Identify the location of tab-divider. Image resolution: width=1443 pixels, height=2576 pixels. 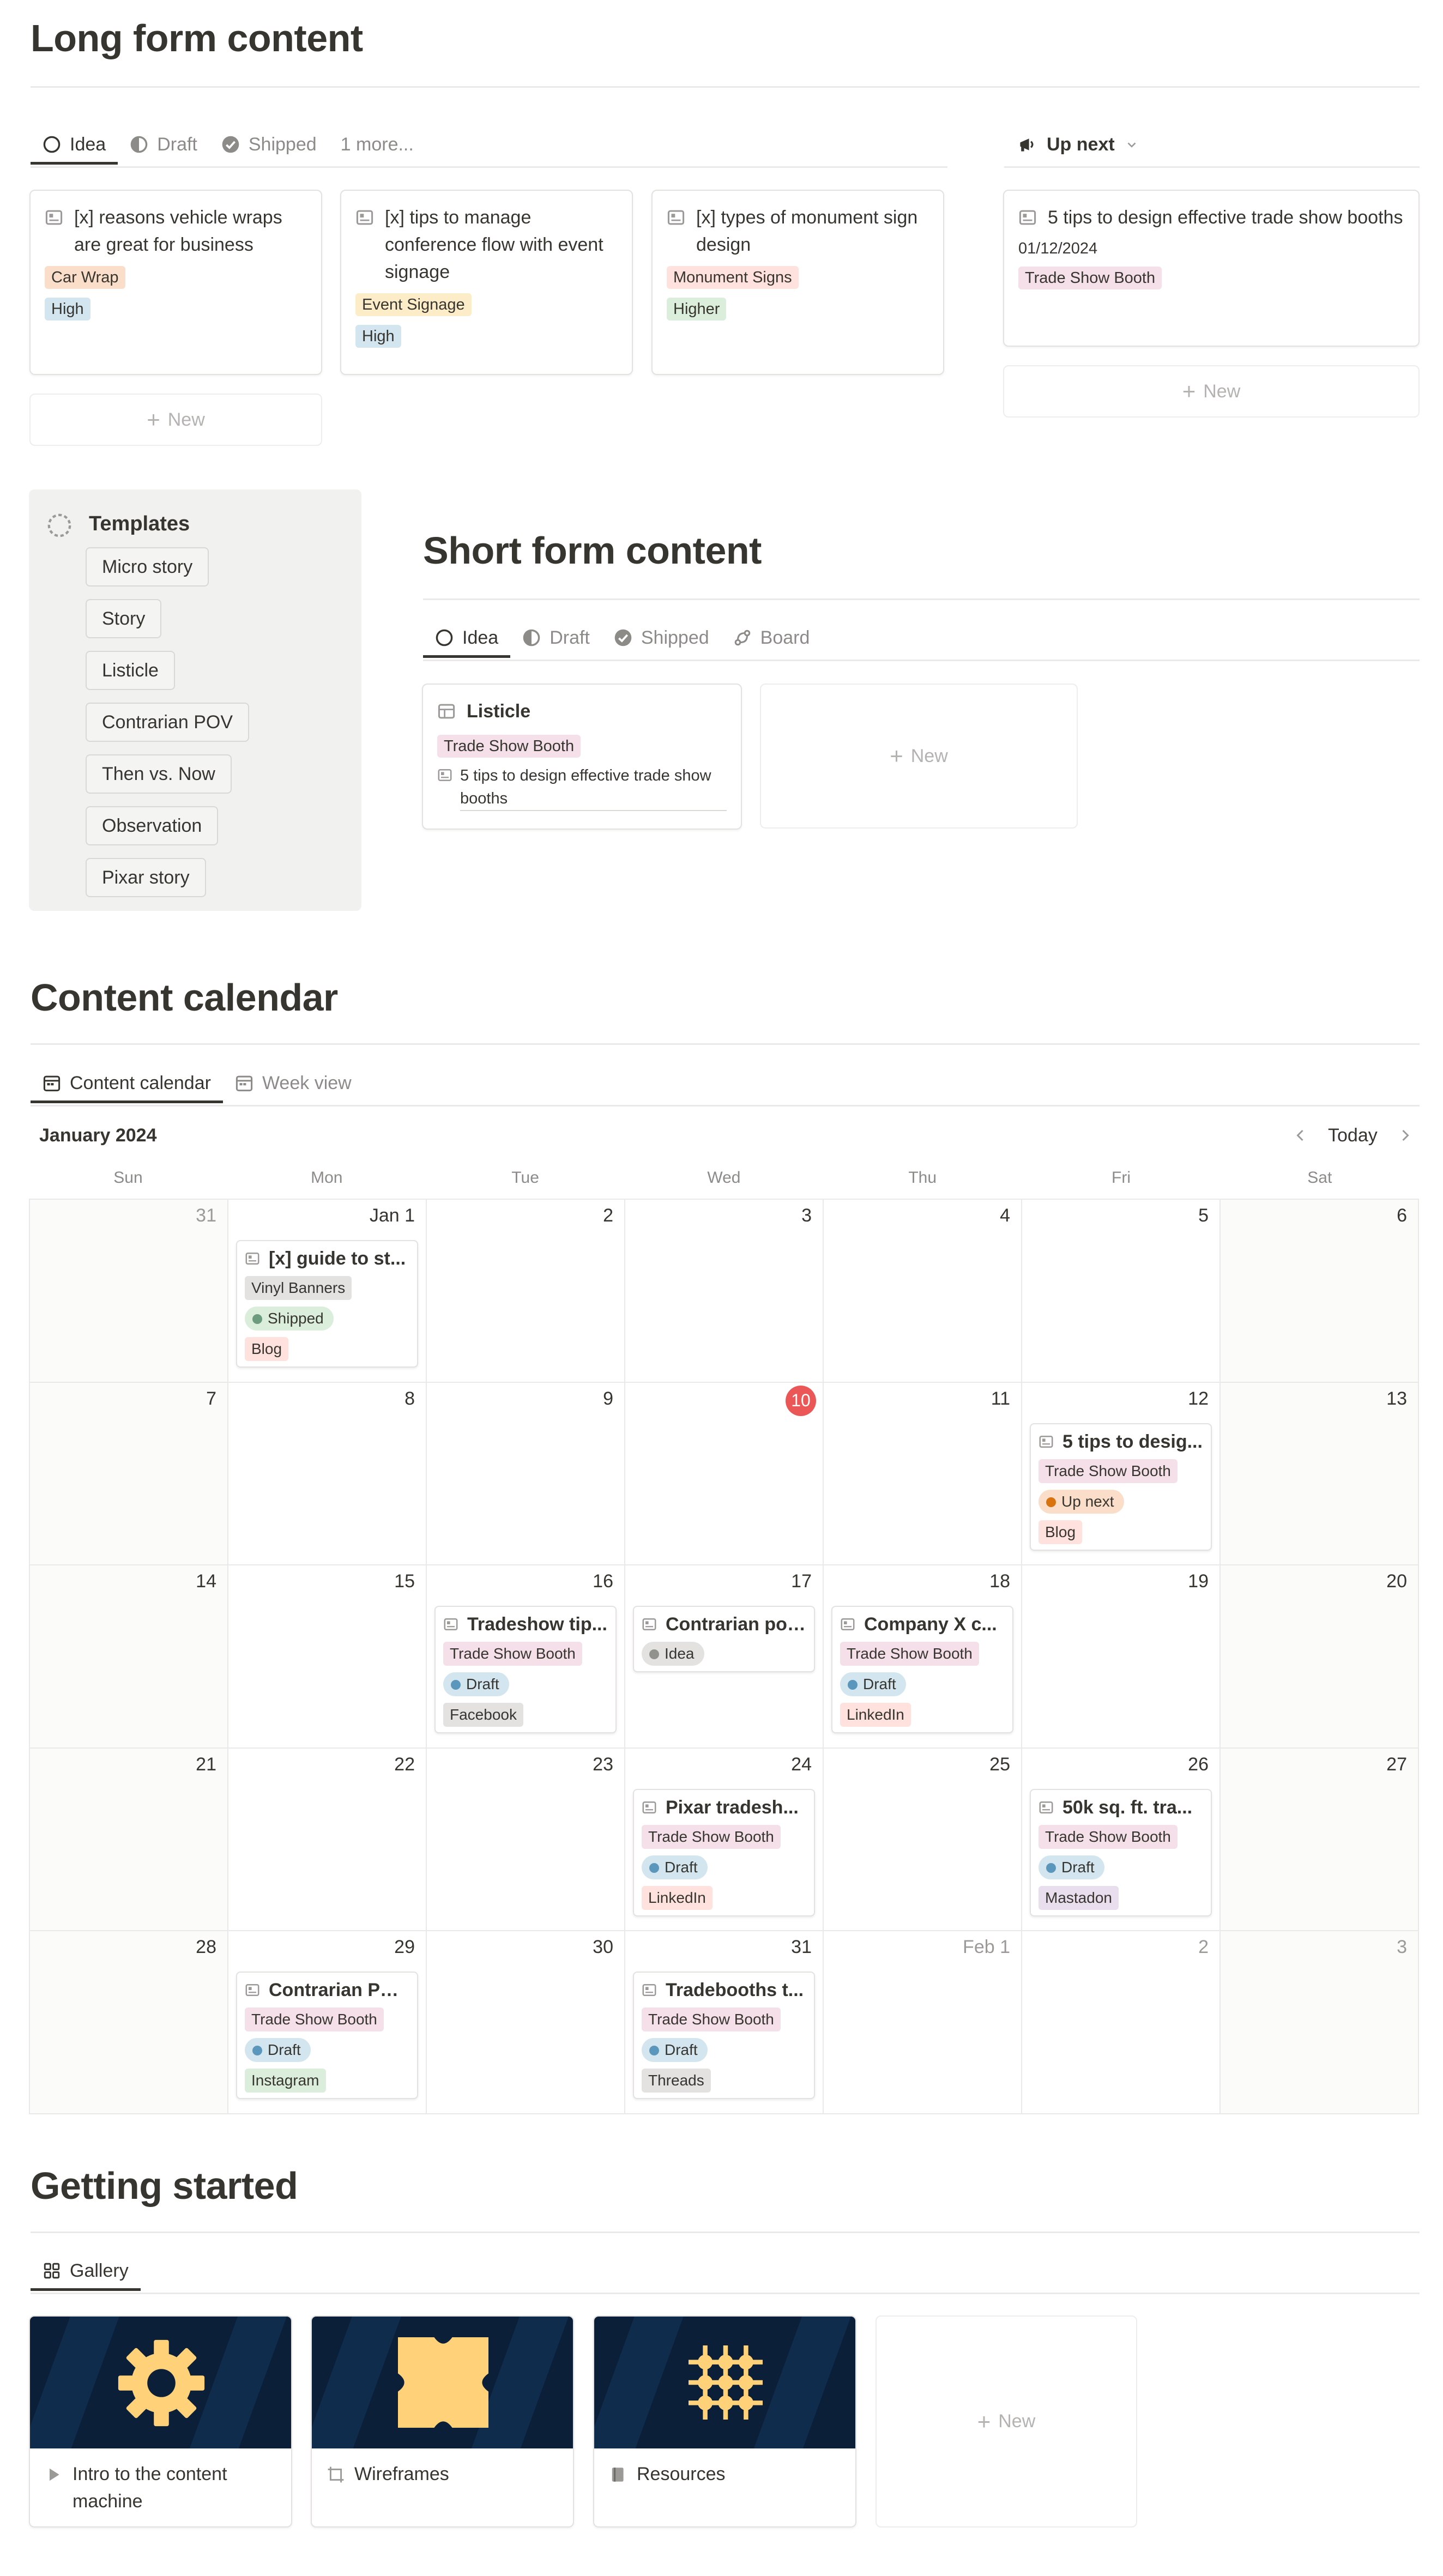
(1212, 167).